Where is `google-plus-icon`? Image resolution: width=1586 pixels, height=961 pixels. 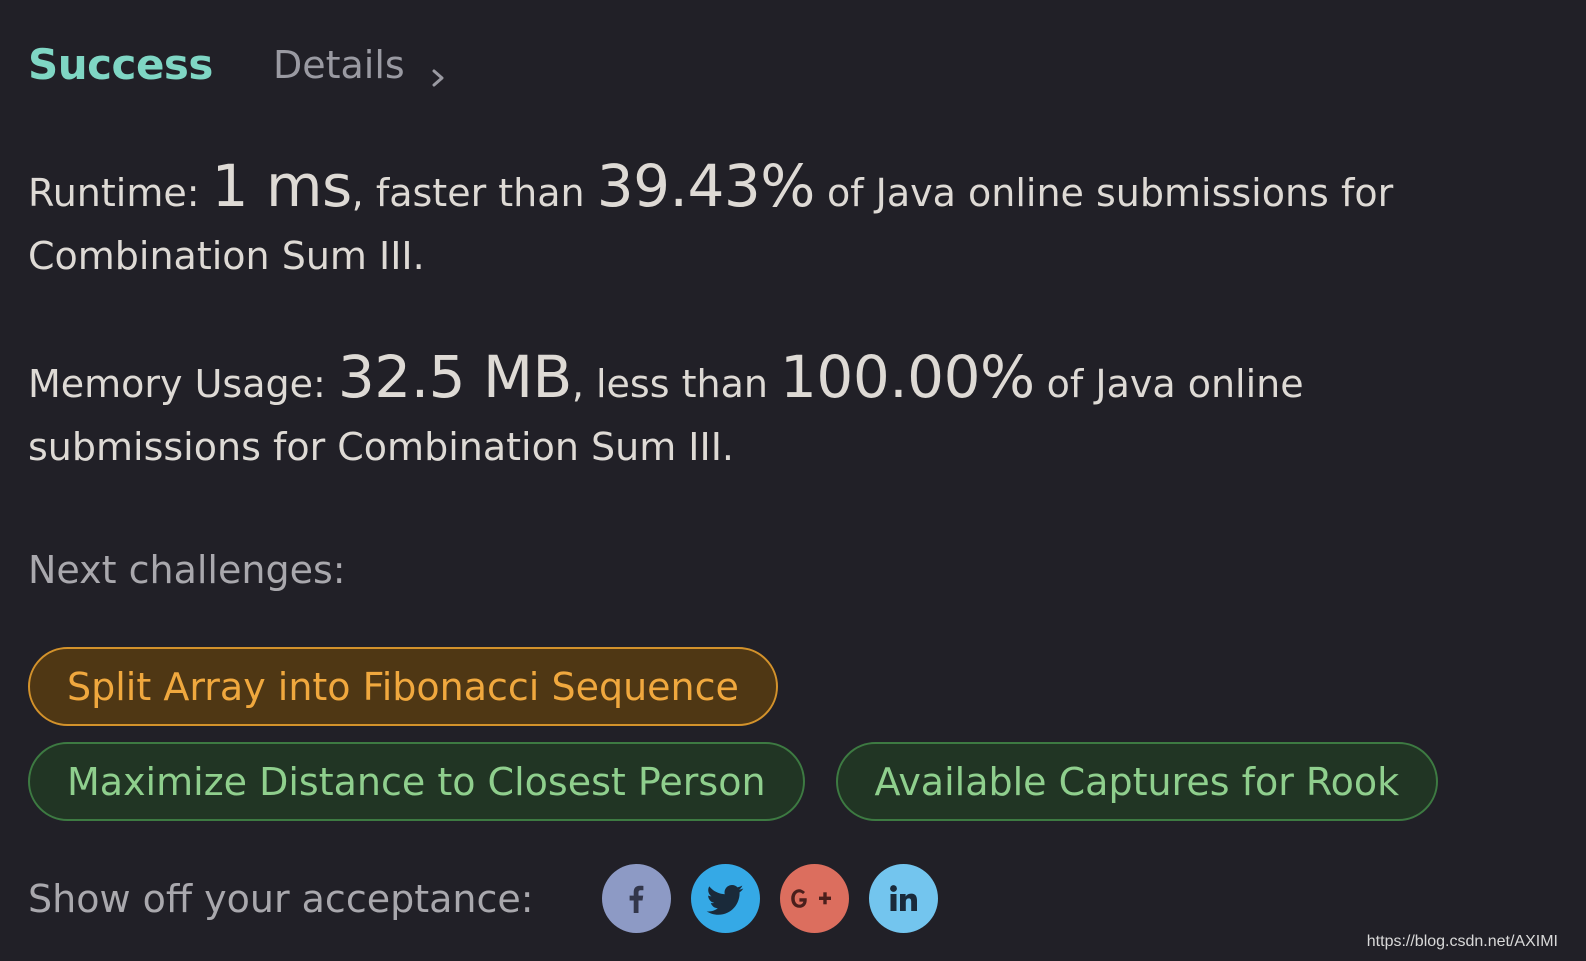
google-plus-icon is located at coordinates (814, 898).